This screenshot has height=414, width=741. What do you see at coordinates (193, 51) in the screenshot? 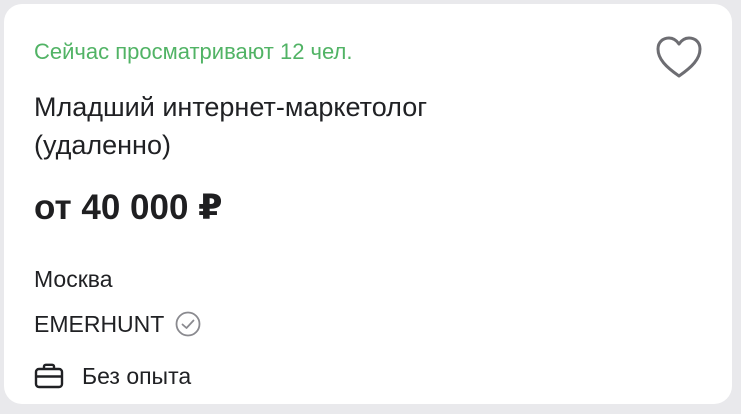
I see `viewers-count: Сейчас просматривают 12 чел.` at bounding box center [193, 51].